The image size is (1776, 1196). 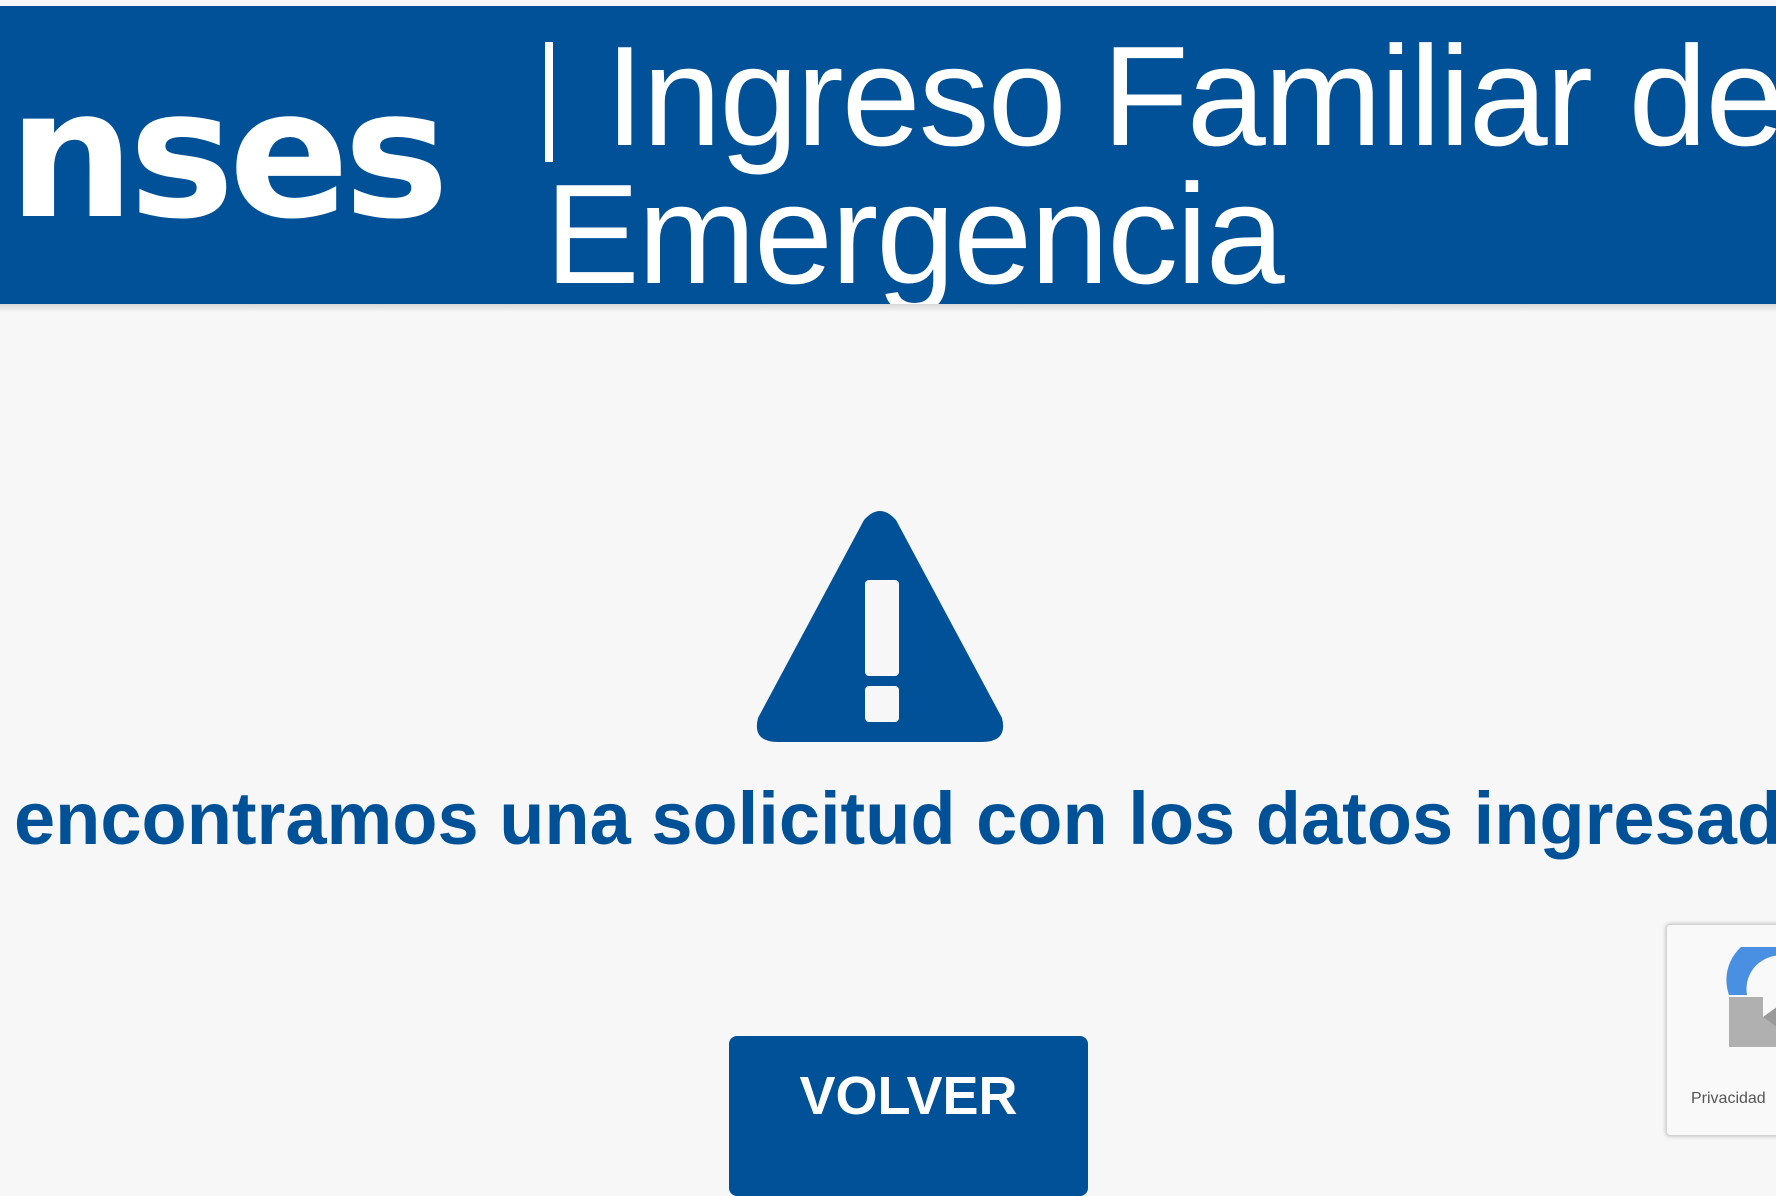 What do you see at coordinates (1751, 997) in the screenshot?
I see `recaptcha-icon` at bounding box center [1751, 997].